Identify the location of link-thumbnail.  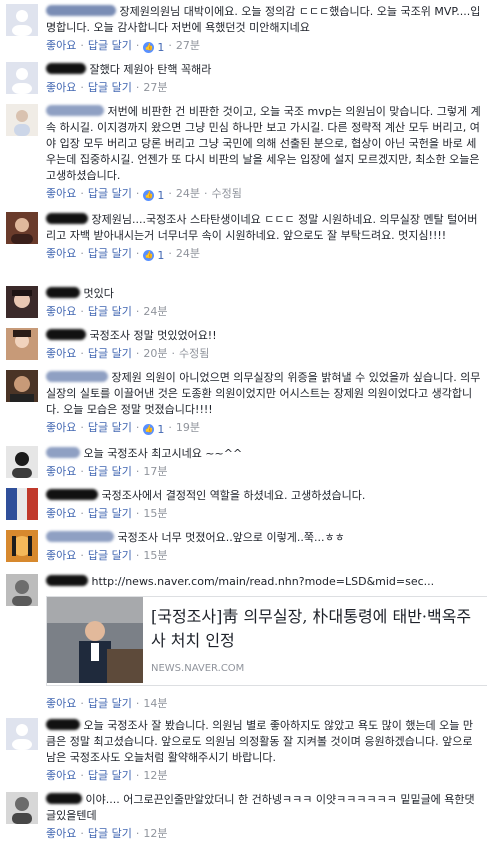
(95, 640).